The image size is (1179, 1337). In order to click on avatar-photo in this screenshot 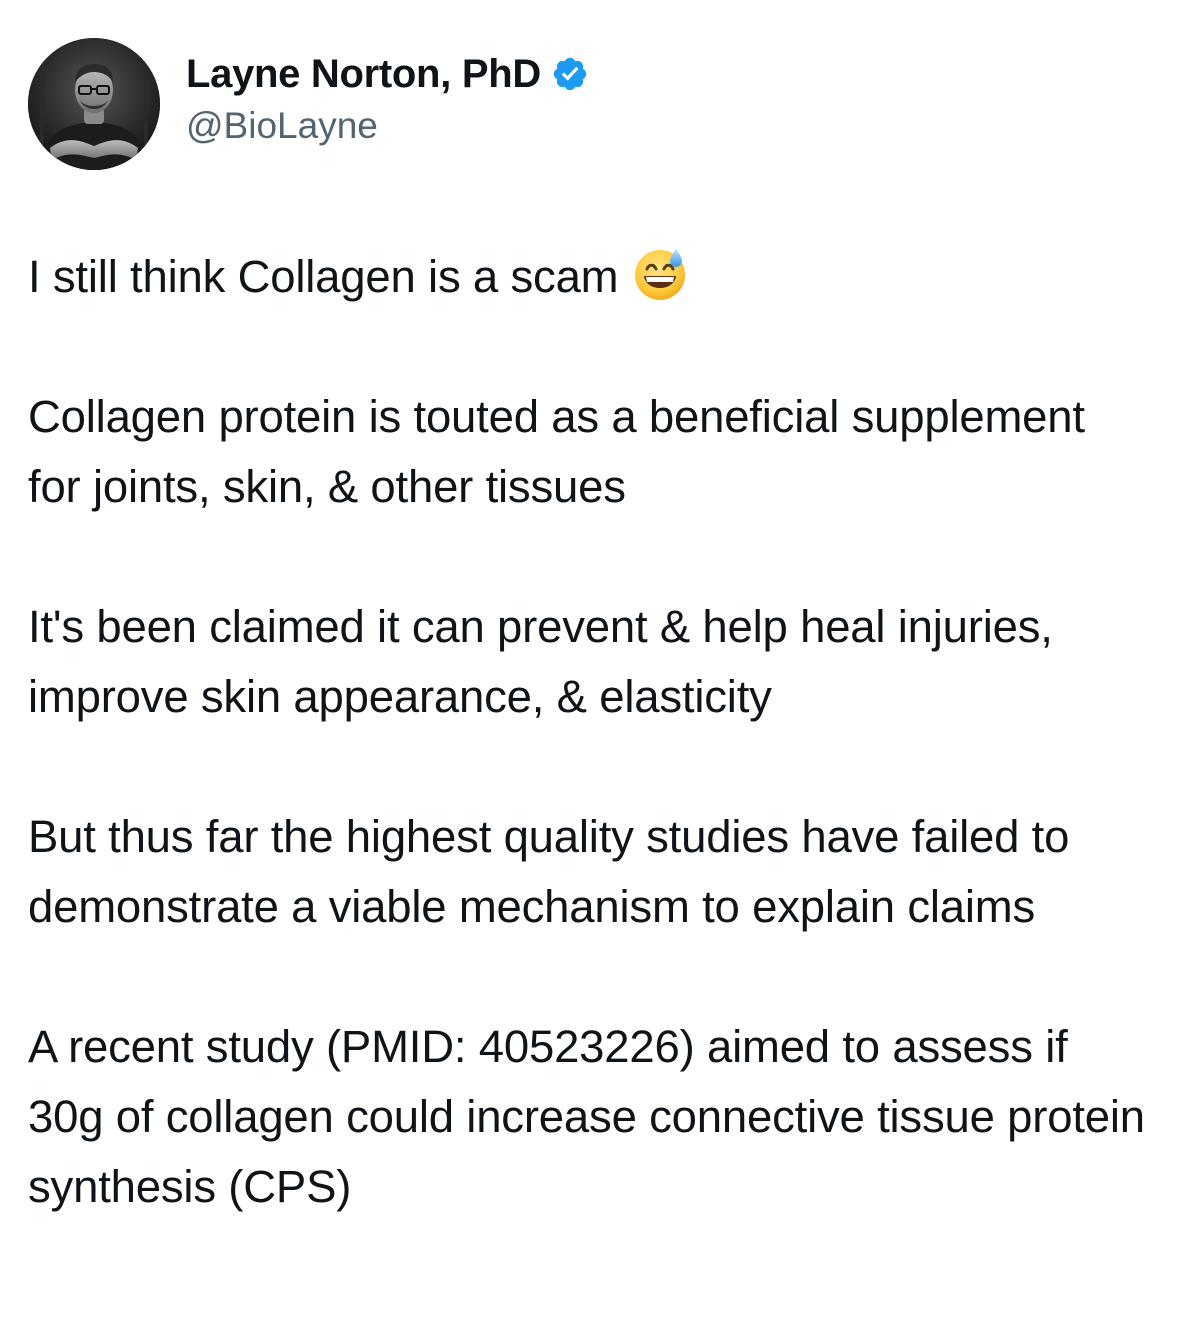, I will do `click(94, 104)`.